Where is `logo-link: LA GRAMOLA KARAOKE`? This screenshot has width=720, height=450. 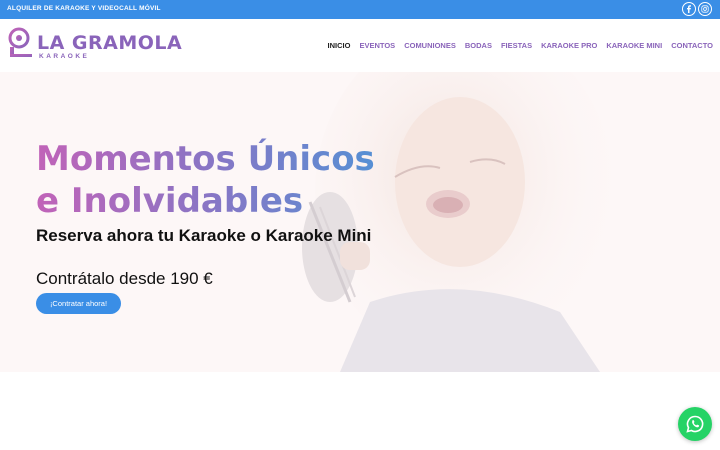 logo-link: LA GRAMOLA KARAOKE is located at coordinates (94, 45).